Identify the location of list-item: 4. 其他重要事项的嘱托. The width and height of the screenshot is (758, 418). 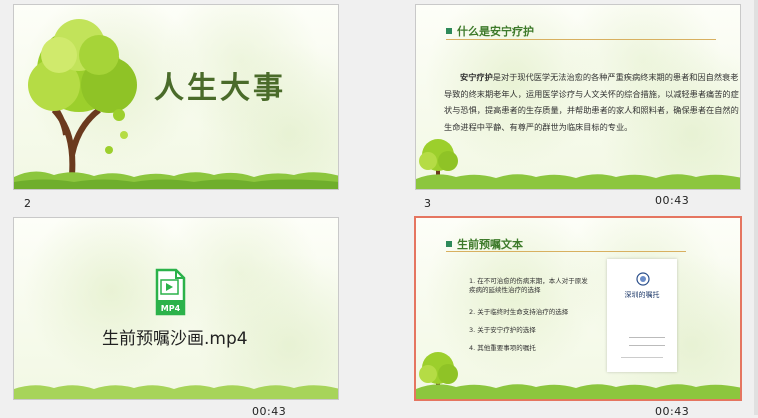
(502, 348).